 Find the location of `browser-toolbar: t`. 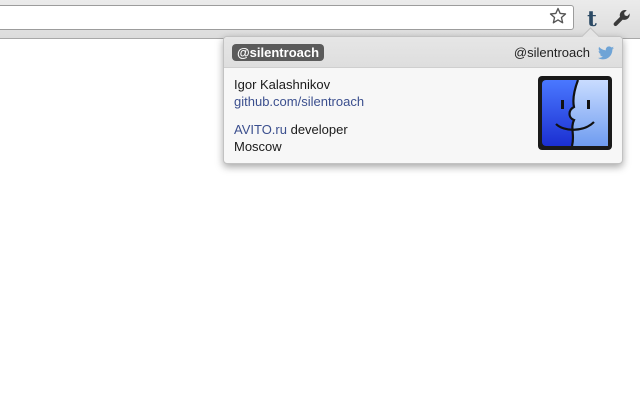

browser-toolbar: t is located at coordinates (320, 19).